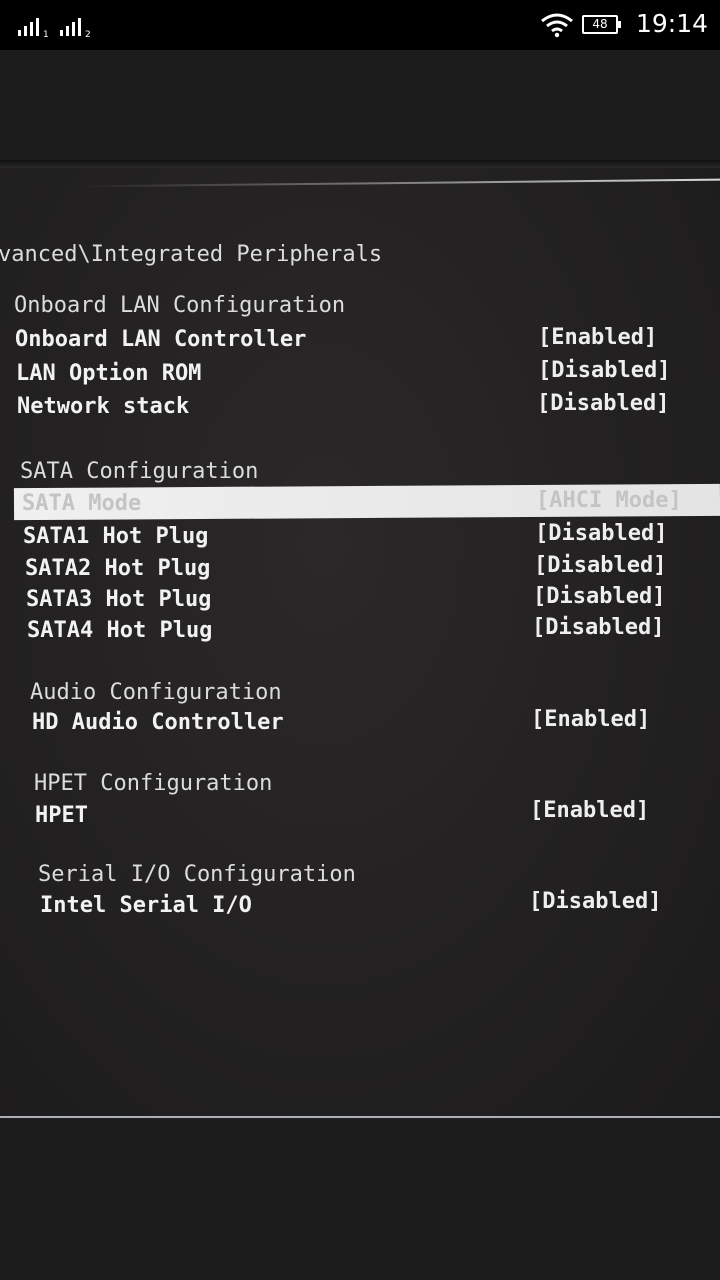 The image size is (720, 1280). Describe the element at coordinates (118, 599) in the screenshot. I see `item-label-sata3-hot-plug: SATA3 Hot Plug` at that location.